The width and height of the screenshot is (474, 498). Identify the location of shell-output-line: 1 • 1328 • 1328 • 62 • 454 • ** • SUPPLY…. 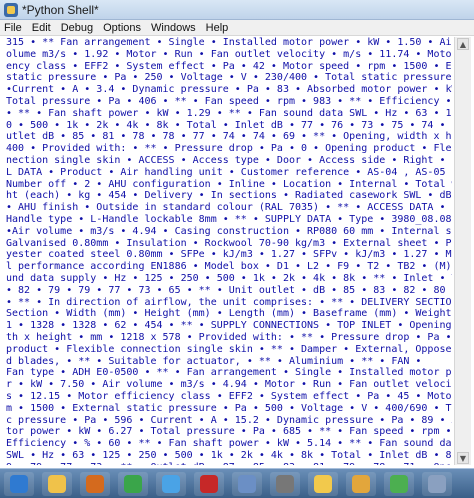
(229, 326).